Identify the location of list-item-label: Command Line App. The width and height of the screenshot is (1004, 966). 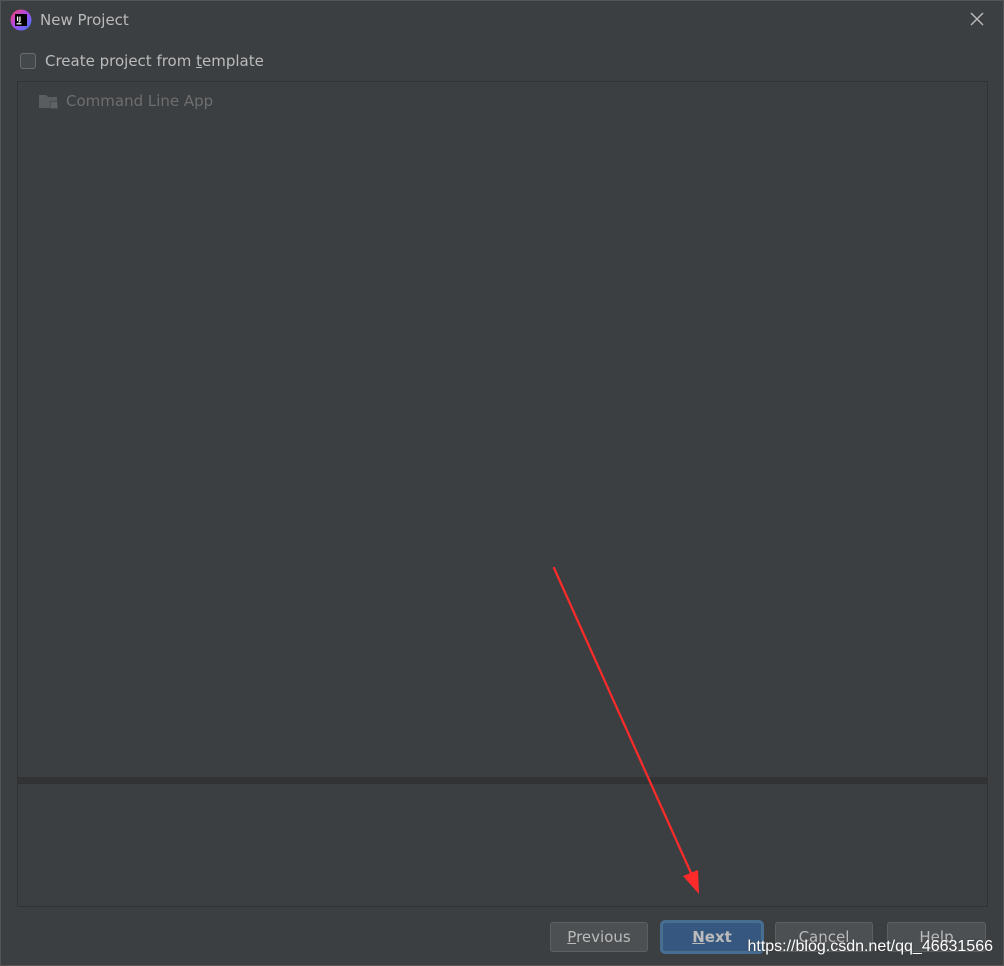
(140, 101).